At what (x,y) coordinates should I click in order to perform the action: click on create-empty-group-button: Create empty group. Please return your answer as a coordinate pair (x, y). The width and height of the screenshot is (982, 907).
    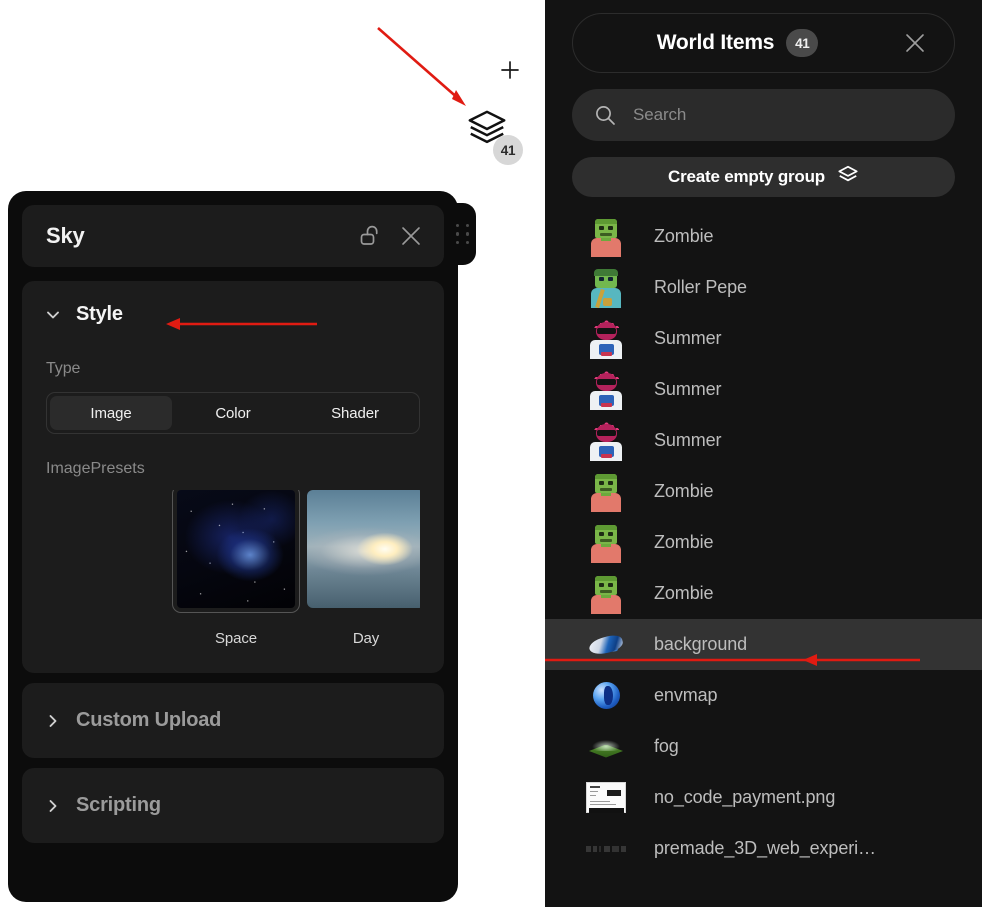
    Looking at the image, I should click on (763, 177).